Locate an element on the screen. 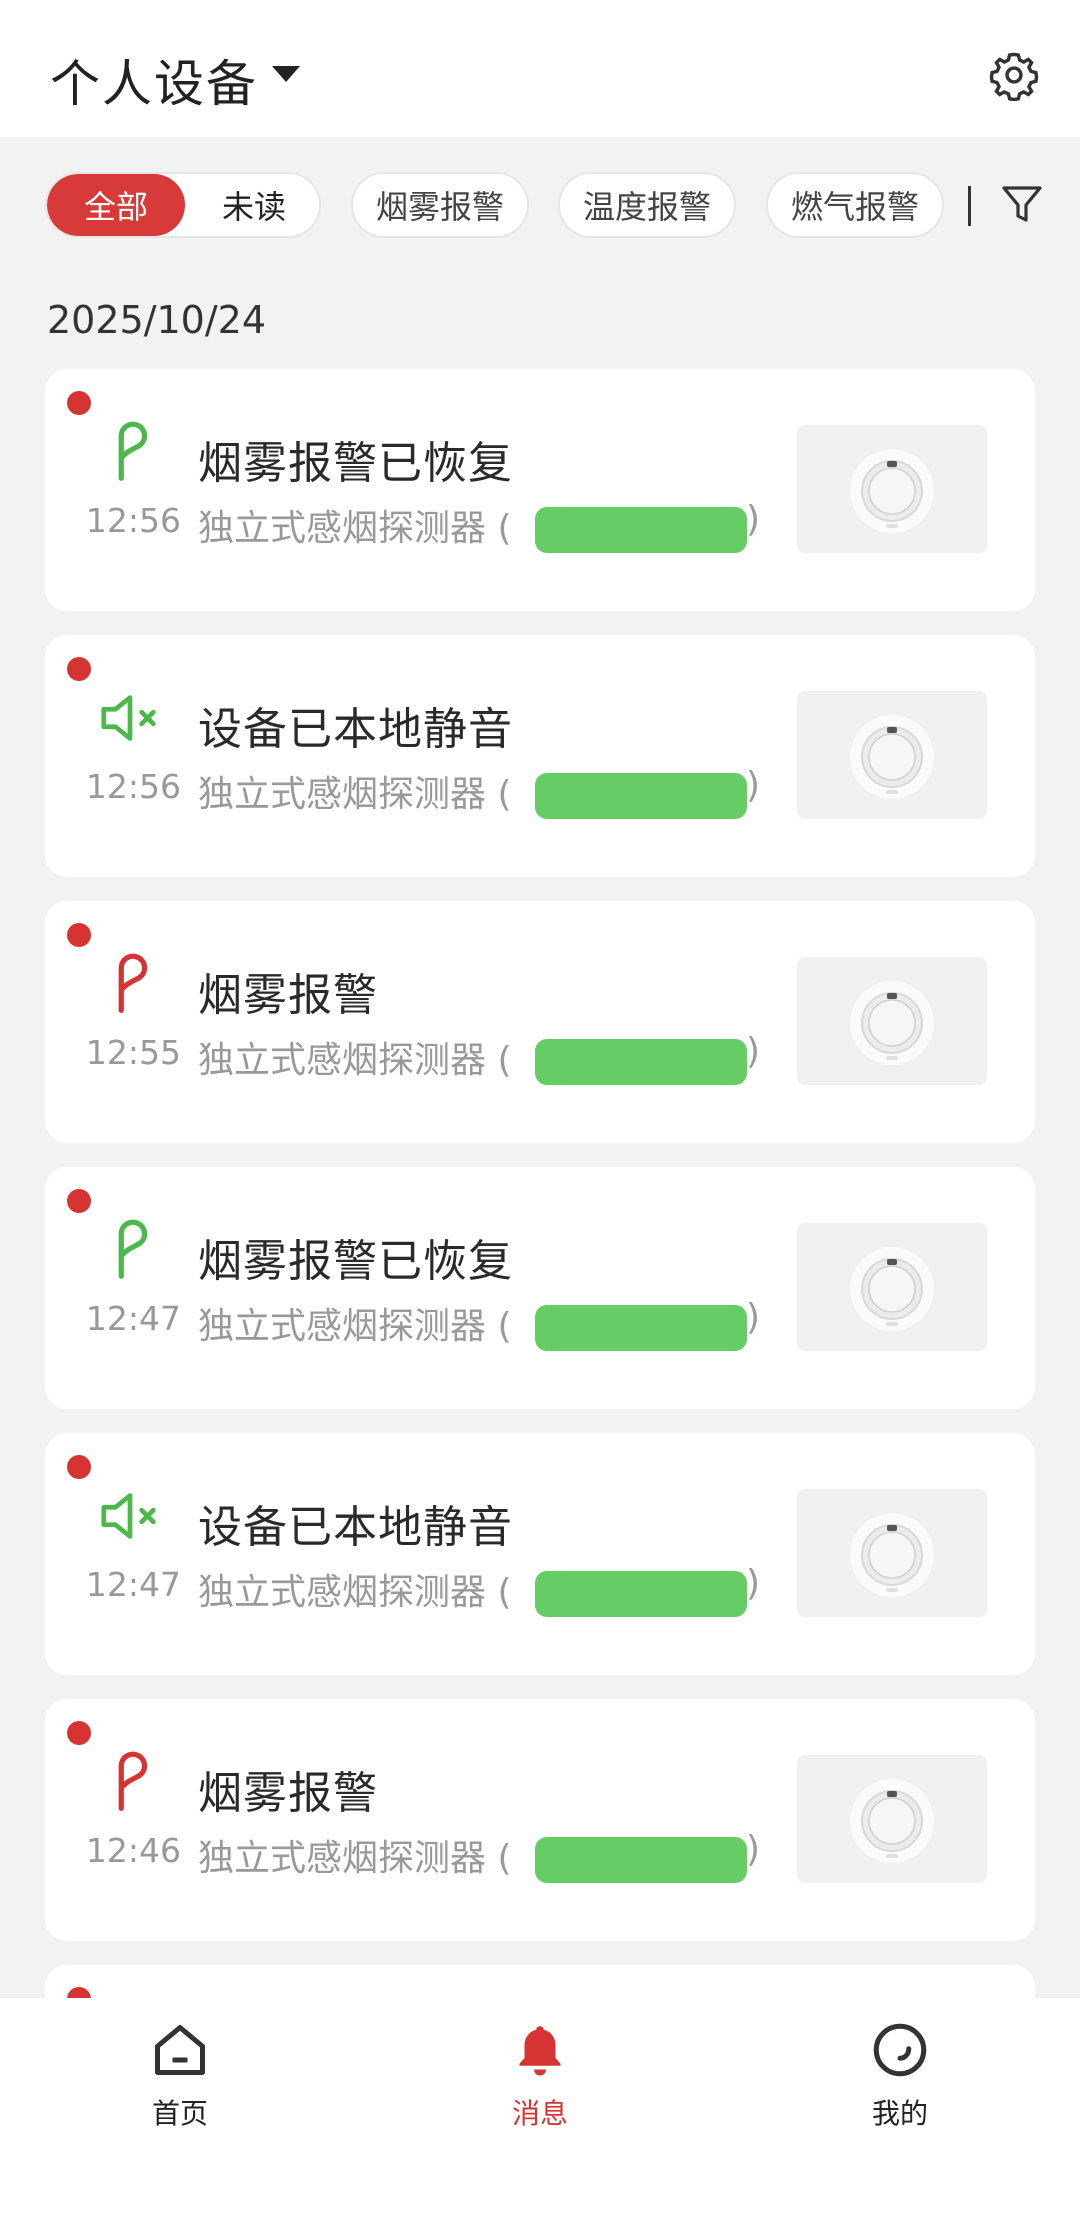 The width and height of the screenshot is (1080, 2227). tab-messages-label: 消息 is located at coordinates (539, 2113).